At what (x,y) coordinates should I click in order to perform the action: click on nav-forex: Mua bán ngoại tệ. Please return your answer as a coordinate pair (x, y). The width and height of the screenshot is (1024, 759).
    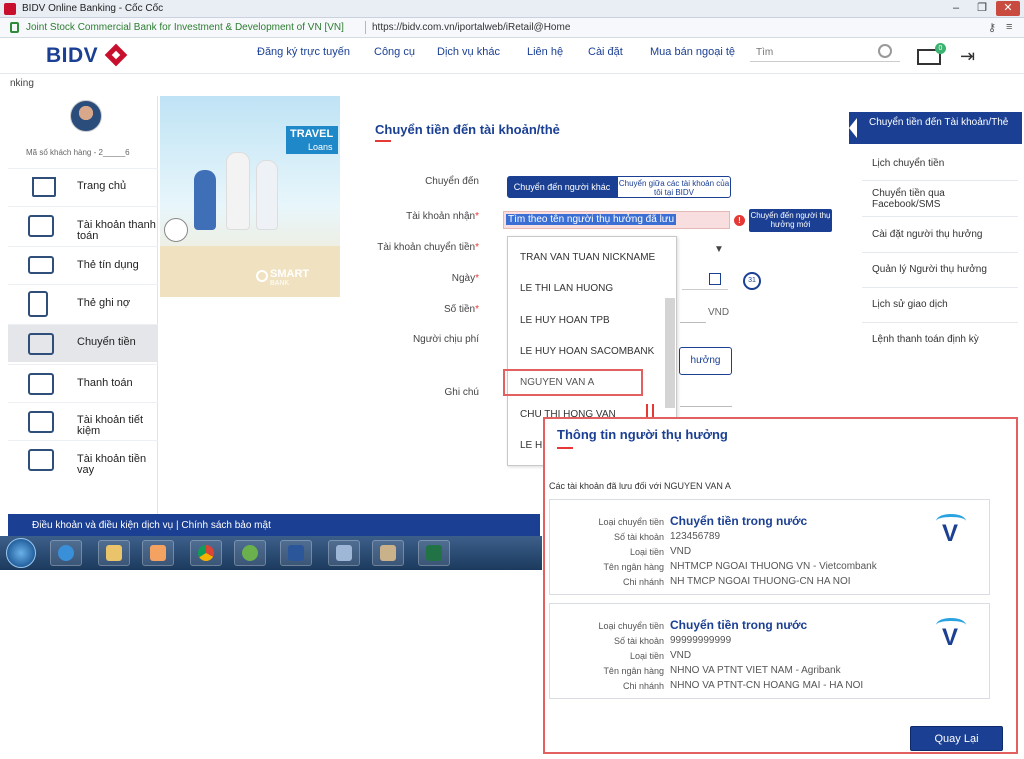
    Looking at the image, I should click on (692, 52).